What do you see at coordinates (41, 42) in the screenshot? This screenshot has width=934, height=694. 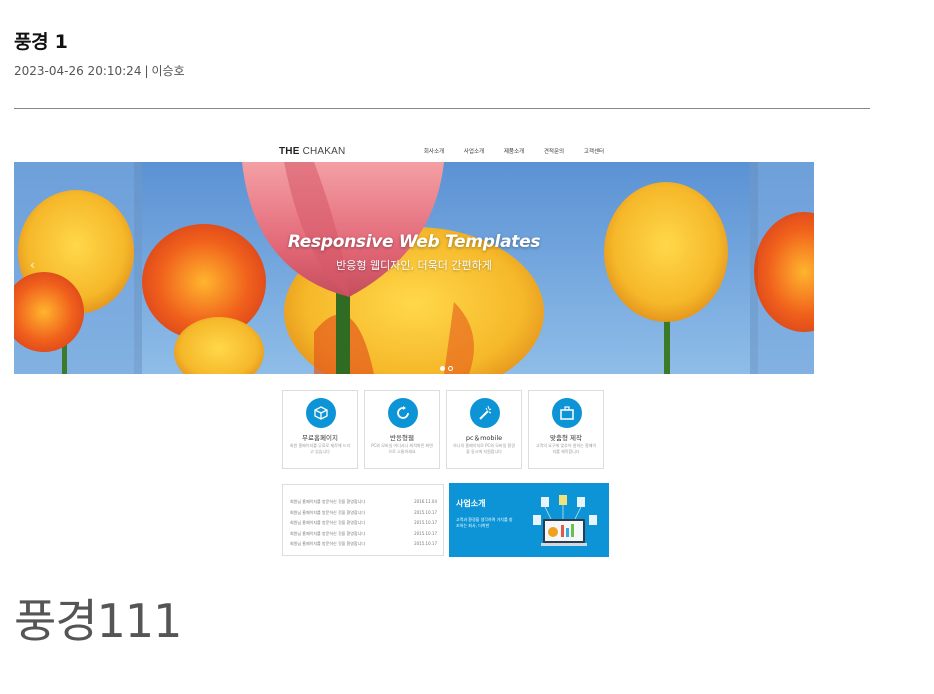 I see `post-title: 풍경 1` at bounding box center [41, 42].